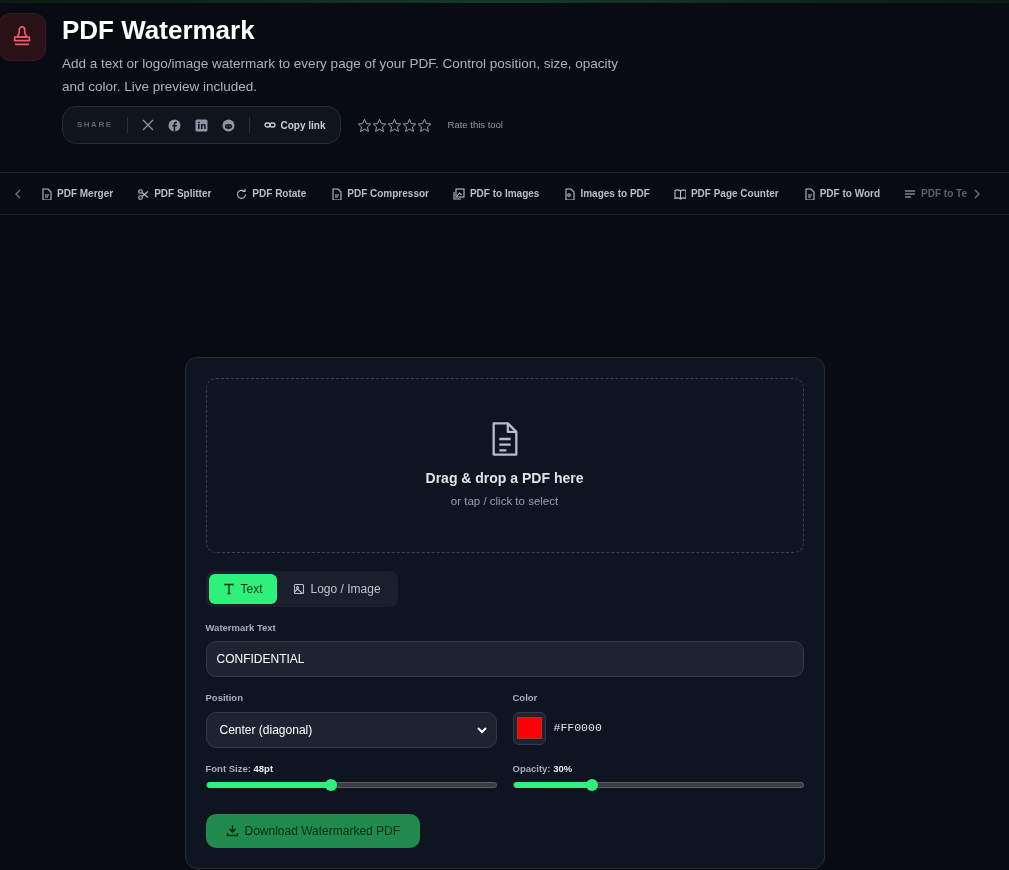  Describe the element at coordinates (241, 628) in the screenshot. I see `field-label: Watermark Text` at that location.